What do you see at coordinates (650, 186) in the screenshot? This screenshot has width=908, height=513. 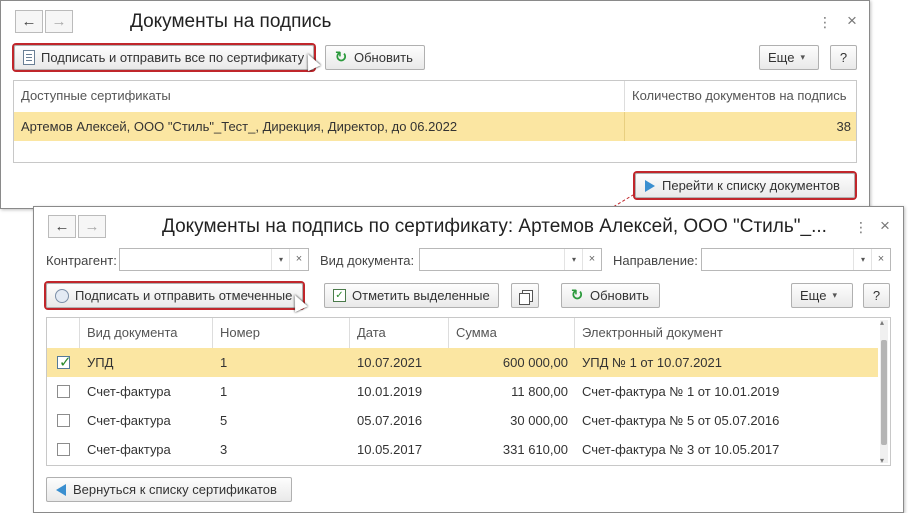 I see `arrow-right-icon` at bounding box center [650, 186].